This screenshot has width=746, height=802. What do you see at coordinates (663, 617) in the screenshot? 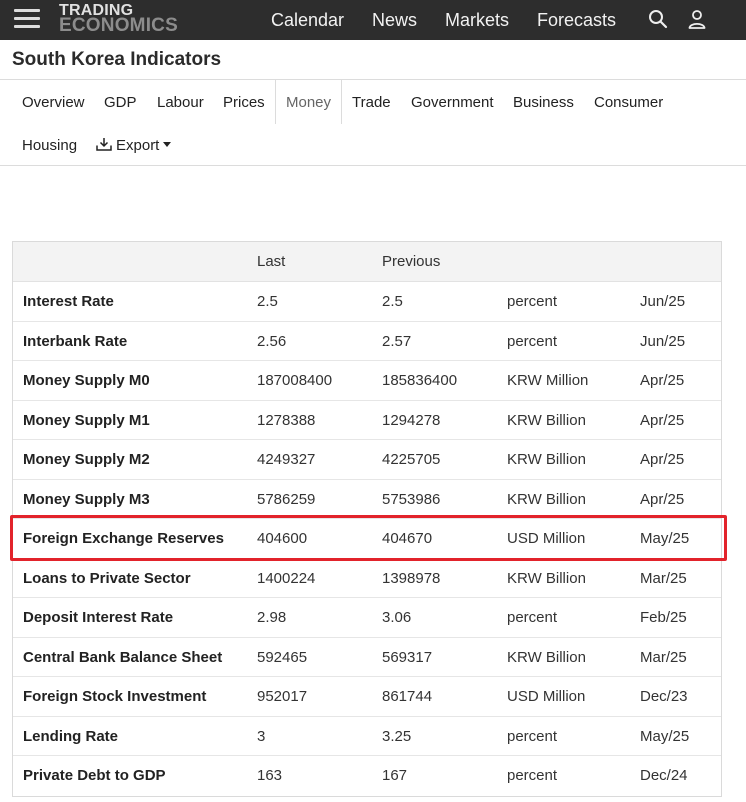
I see `reference-date: Feb/25` at bounding box center [663, 617].